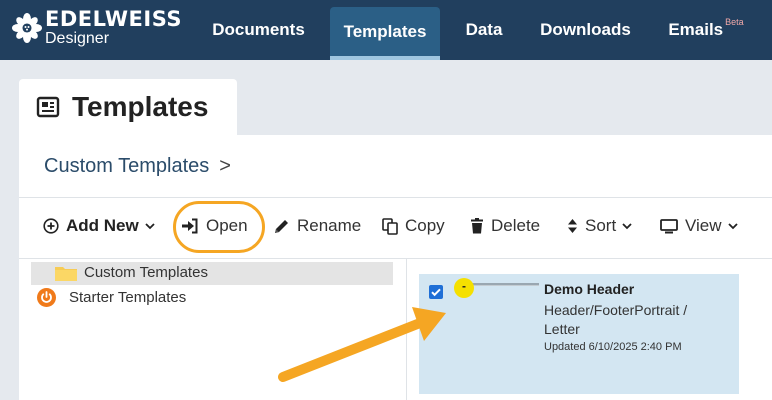 The image size is (772, 400). I want to click on divider, so click(395, 258).